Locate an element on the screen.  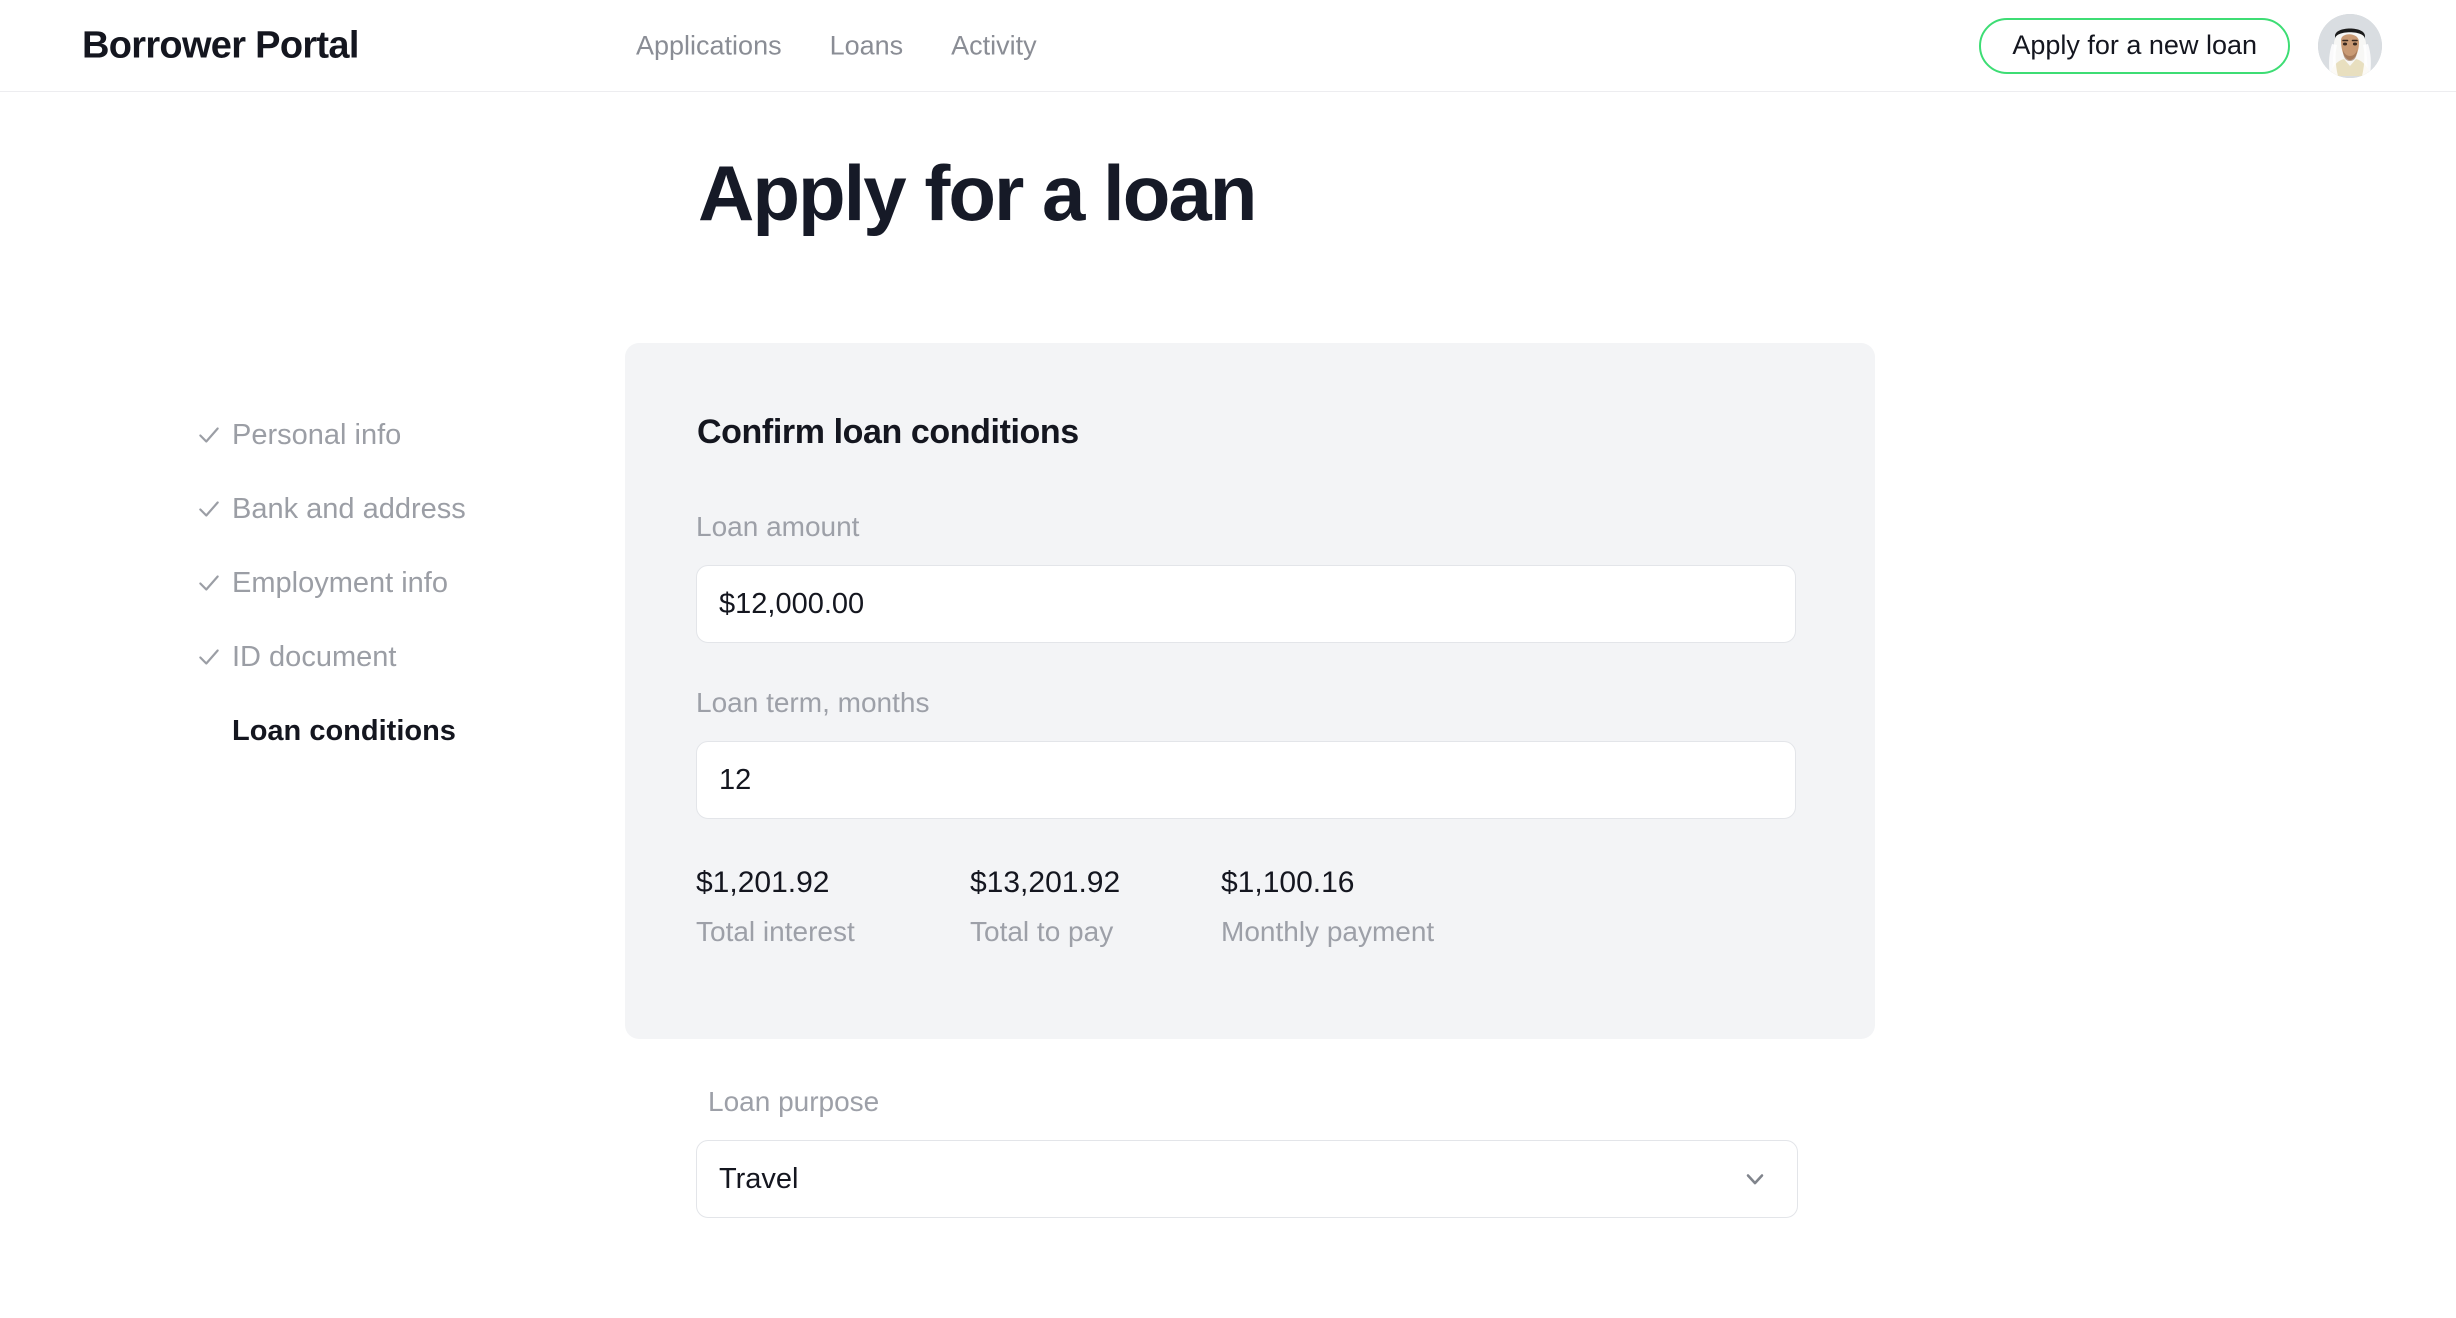
stepper-item-label: Bank and address is located at coordinates (349, 508).